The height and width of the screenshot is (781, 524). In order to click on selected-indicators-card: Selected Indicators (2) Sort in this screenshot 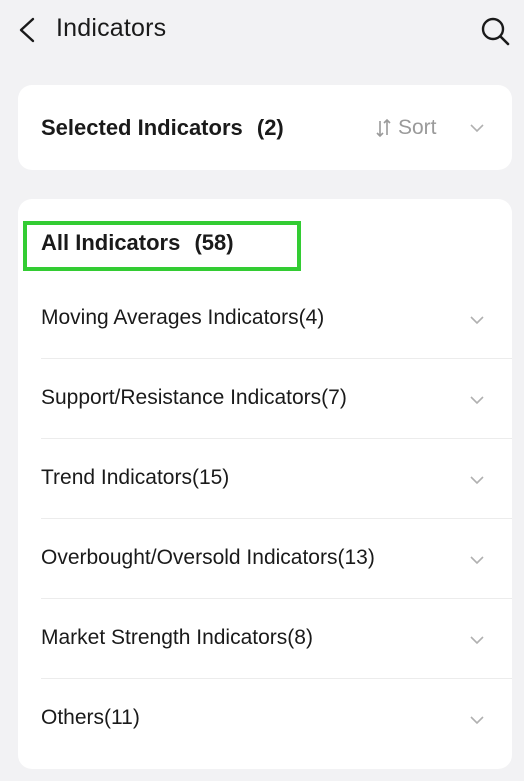, I will do `click(265, 127)`.